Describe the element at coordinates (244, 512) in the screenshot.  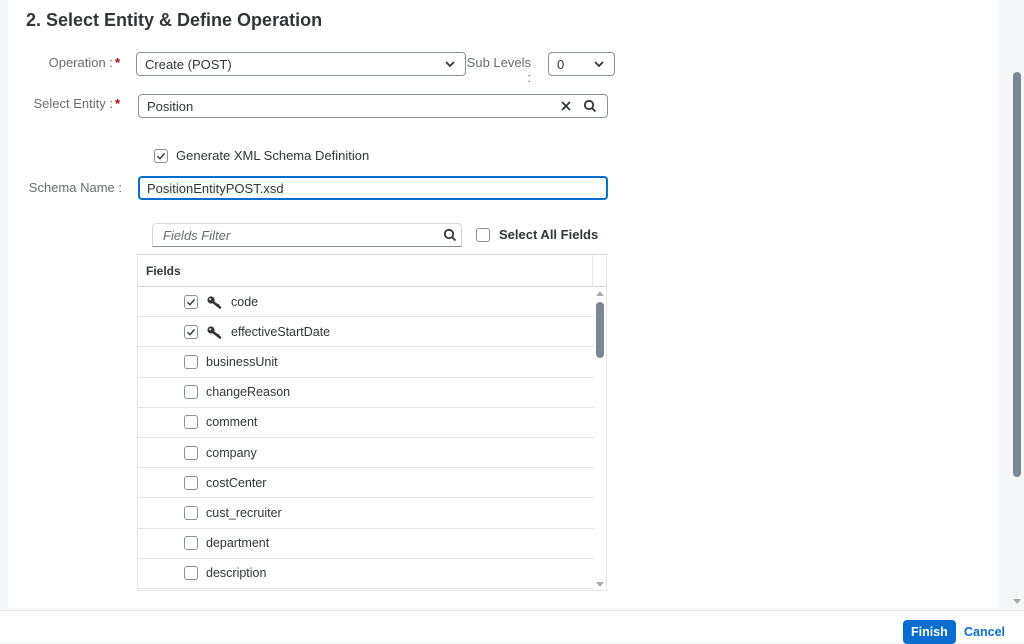
I see `field-name: cust_recruiter` at that location.